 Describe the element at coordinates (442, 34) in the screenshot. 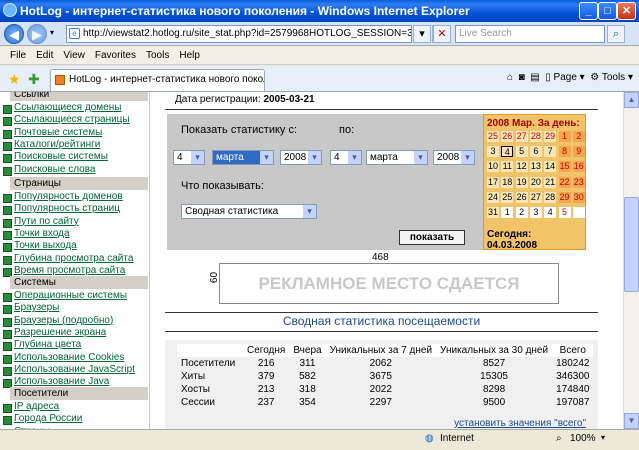

I see `stop-icon: ✕` at that location.